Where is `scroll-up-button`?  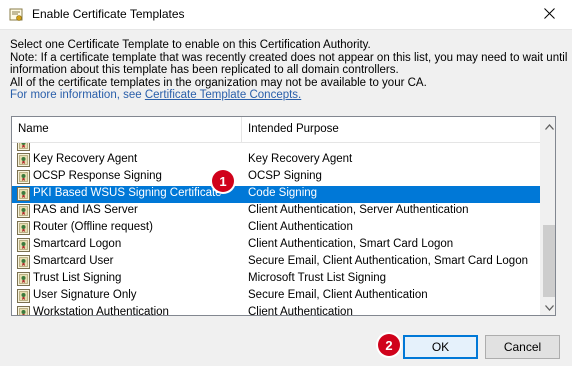 scroll-up-button is located at coordinates (548, 125).